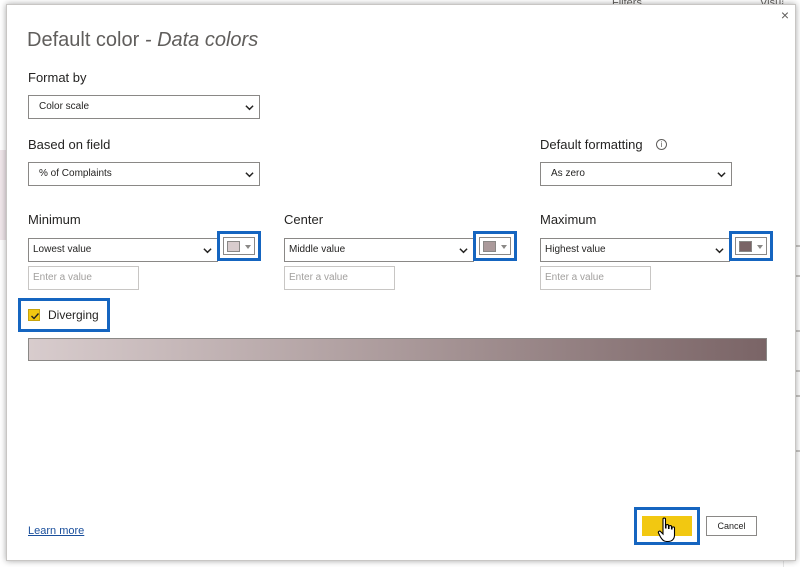 This screenshot has width=800, height=567. I want to click on default-formatting-select: As zero, so click(636, 174).